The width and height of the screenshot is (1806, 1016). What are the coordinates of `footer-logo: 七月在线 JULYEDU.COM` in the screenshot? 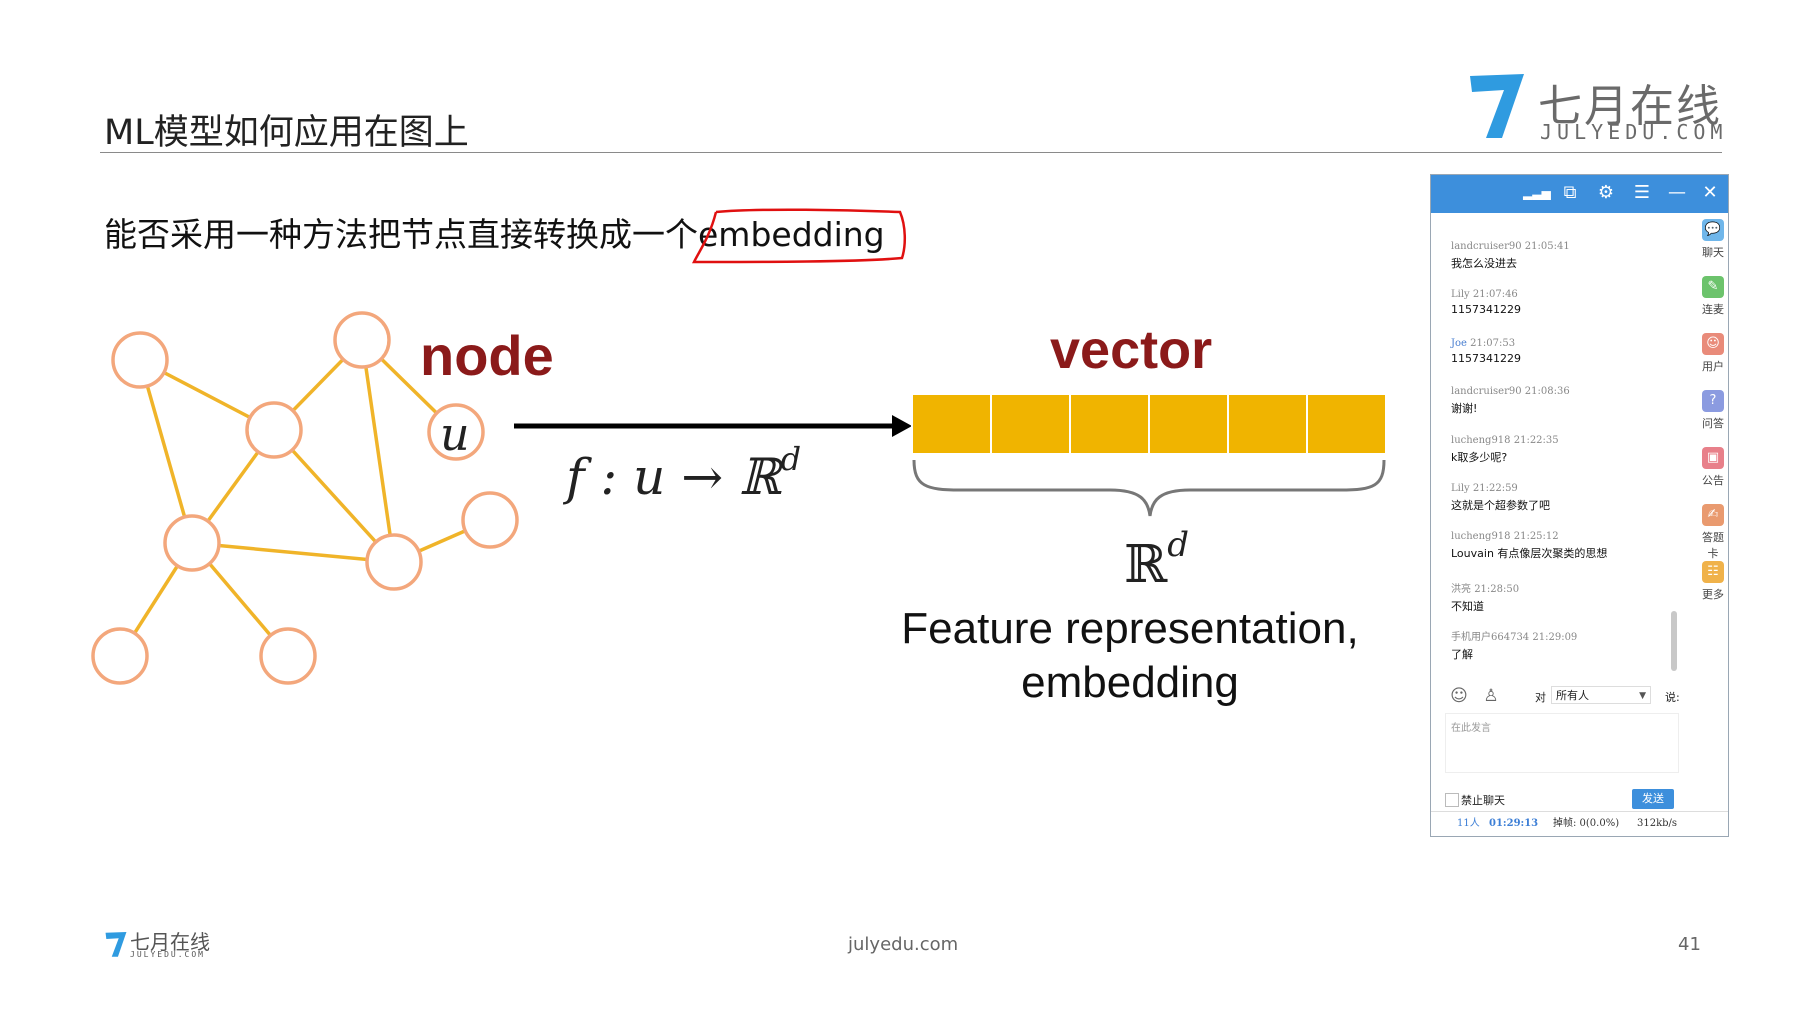 It's located at (164, 943).